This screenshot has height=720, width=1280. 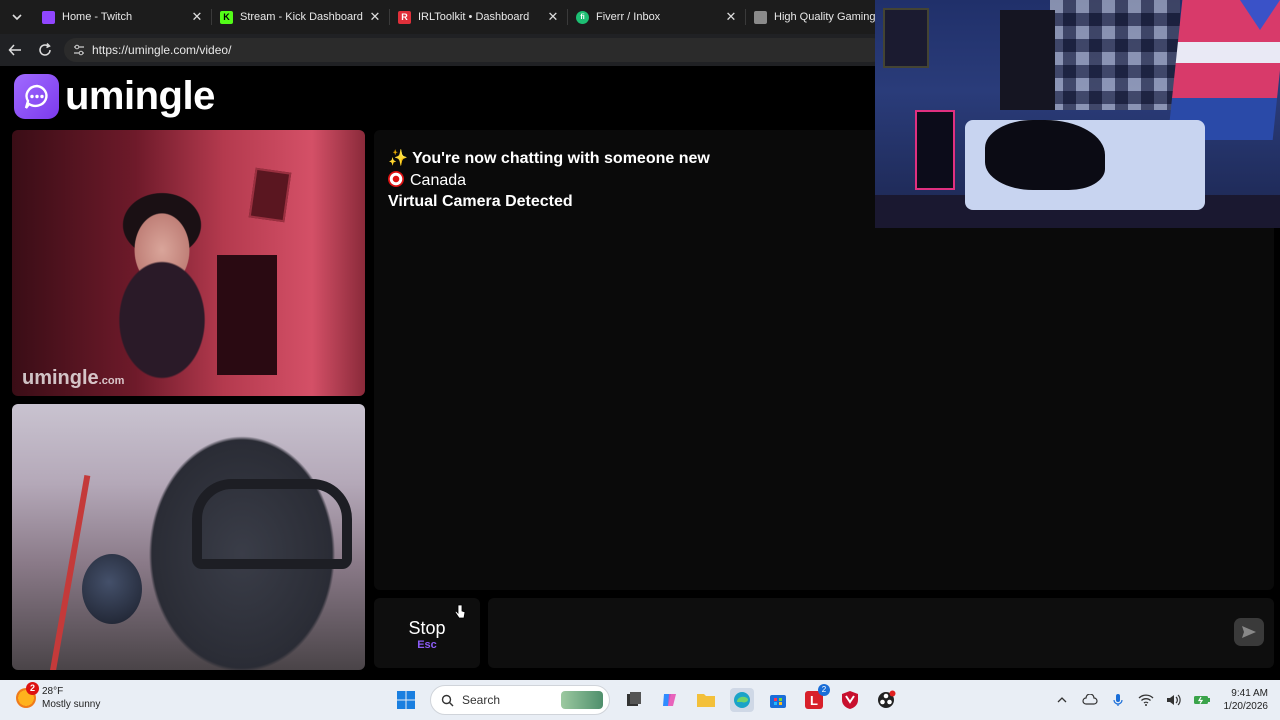 I want to click on url-text: https://umingle.com/video/, so click(x=162, y=50).